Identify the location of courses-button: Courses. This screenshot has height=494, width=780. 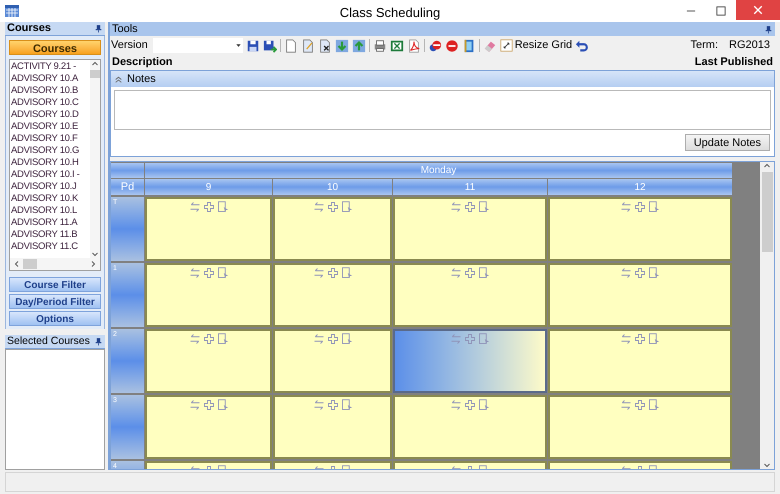
(55, 47).